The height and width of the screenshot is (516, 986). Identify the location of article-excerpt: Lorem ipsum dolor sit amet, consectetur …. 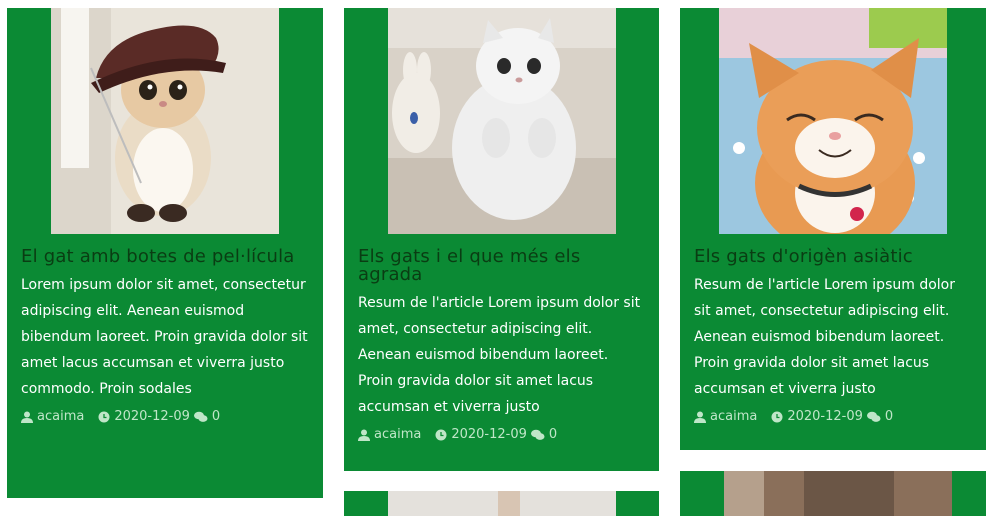
(164, 337).